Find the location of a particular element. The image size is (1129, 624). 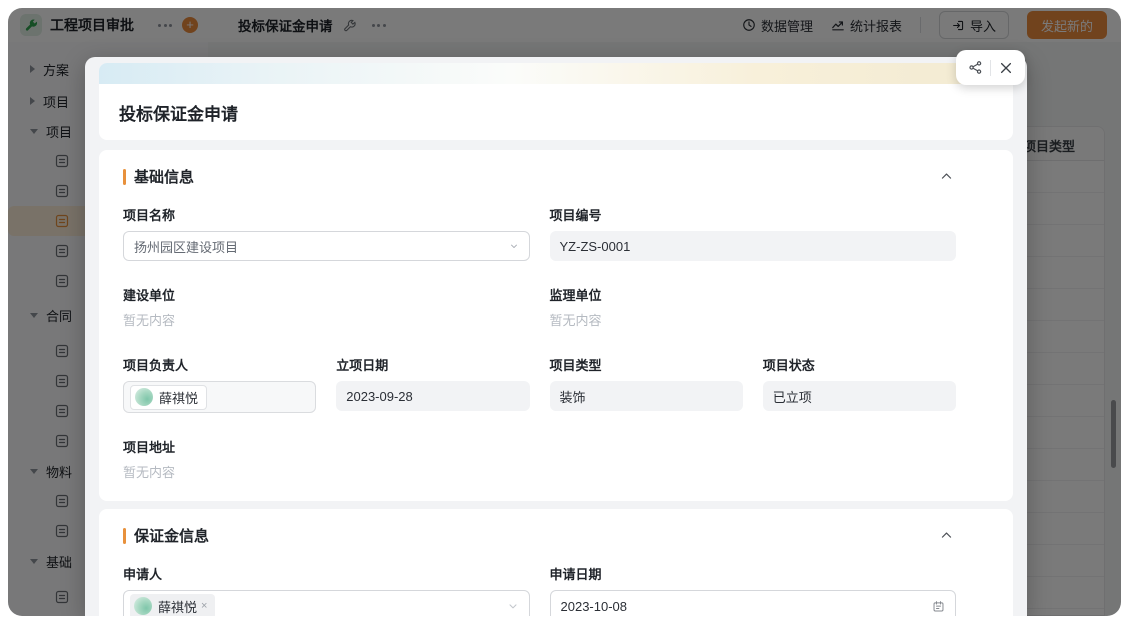

section-title: 保证金信息 is located at coordinates (172, 536).